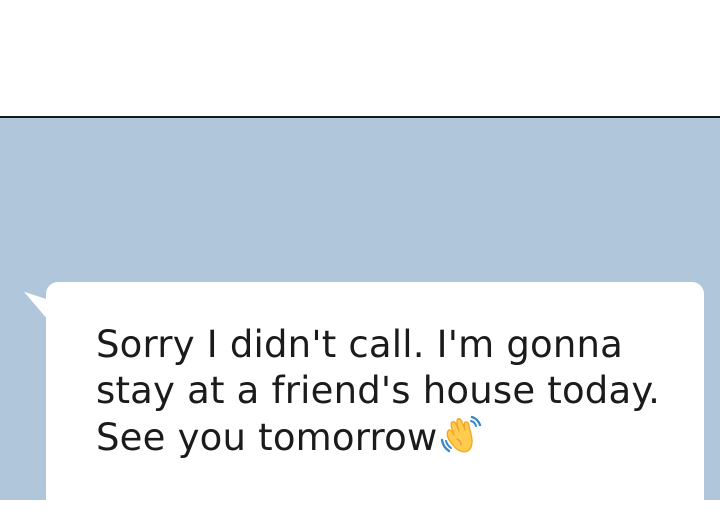 This screenshot has height=522, width=720. I want to click on message-line-1: Sorry I didn't call. I'm gonna, so click(360, 344).